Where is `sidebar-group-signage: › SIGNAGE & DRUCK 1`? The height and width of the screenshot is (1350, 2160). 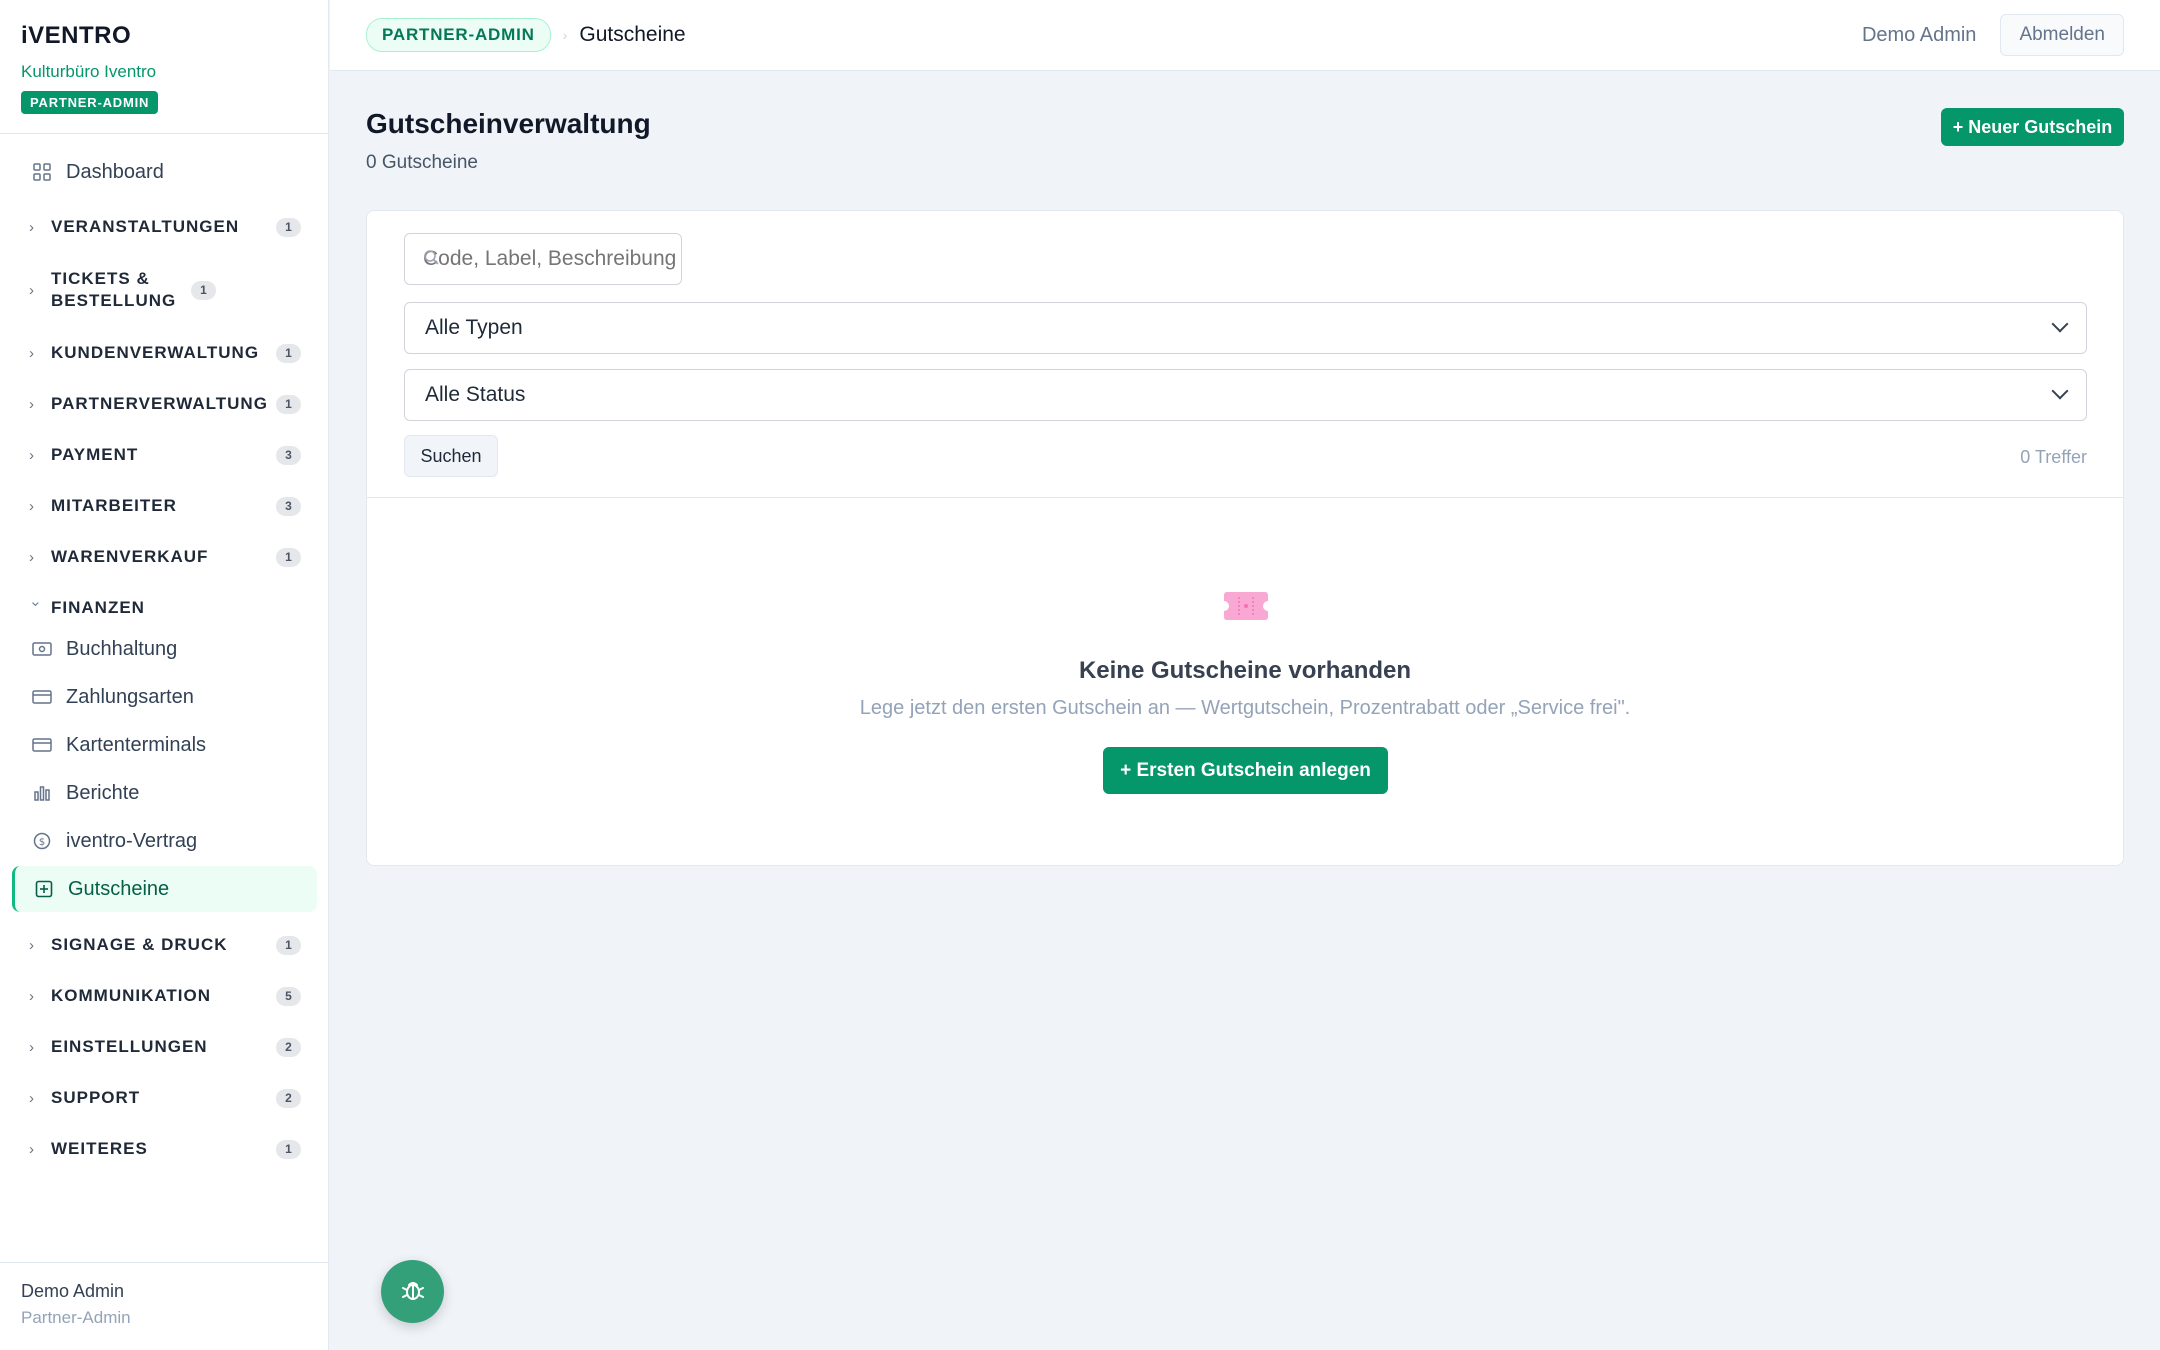 sidebar-group-signage: › SIGNAGE & DRUCK 1 is located at coordinates (164, 945).